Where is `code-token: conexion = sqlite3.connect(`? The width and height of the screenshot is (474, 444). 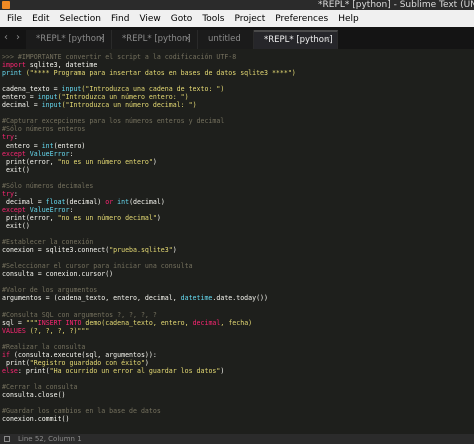 code-token: conexion = sqlite3.connect( is located at coordinates (56, 250).